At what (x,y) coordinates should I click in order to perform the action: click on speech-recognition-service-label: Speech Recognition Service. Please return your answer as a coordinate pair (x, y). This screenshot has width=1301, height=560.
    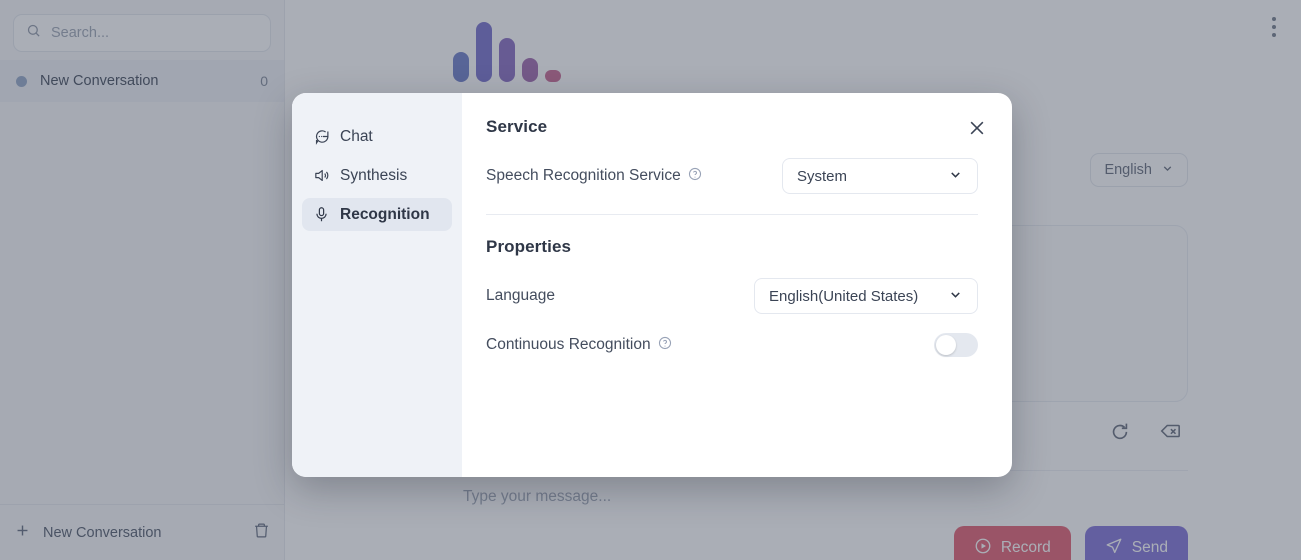
    Looking at the image, I should click on (594, 176).